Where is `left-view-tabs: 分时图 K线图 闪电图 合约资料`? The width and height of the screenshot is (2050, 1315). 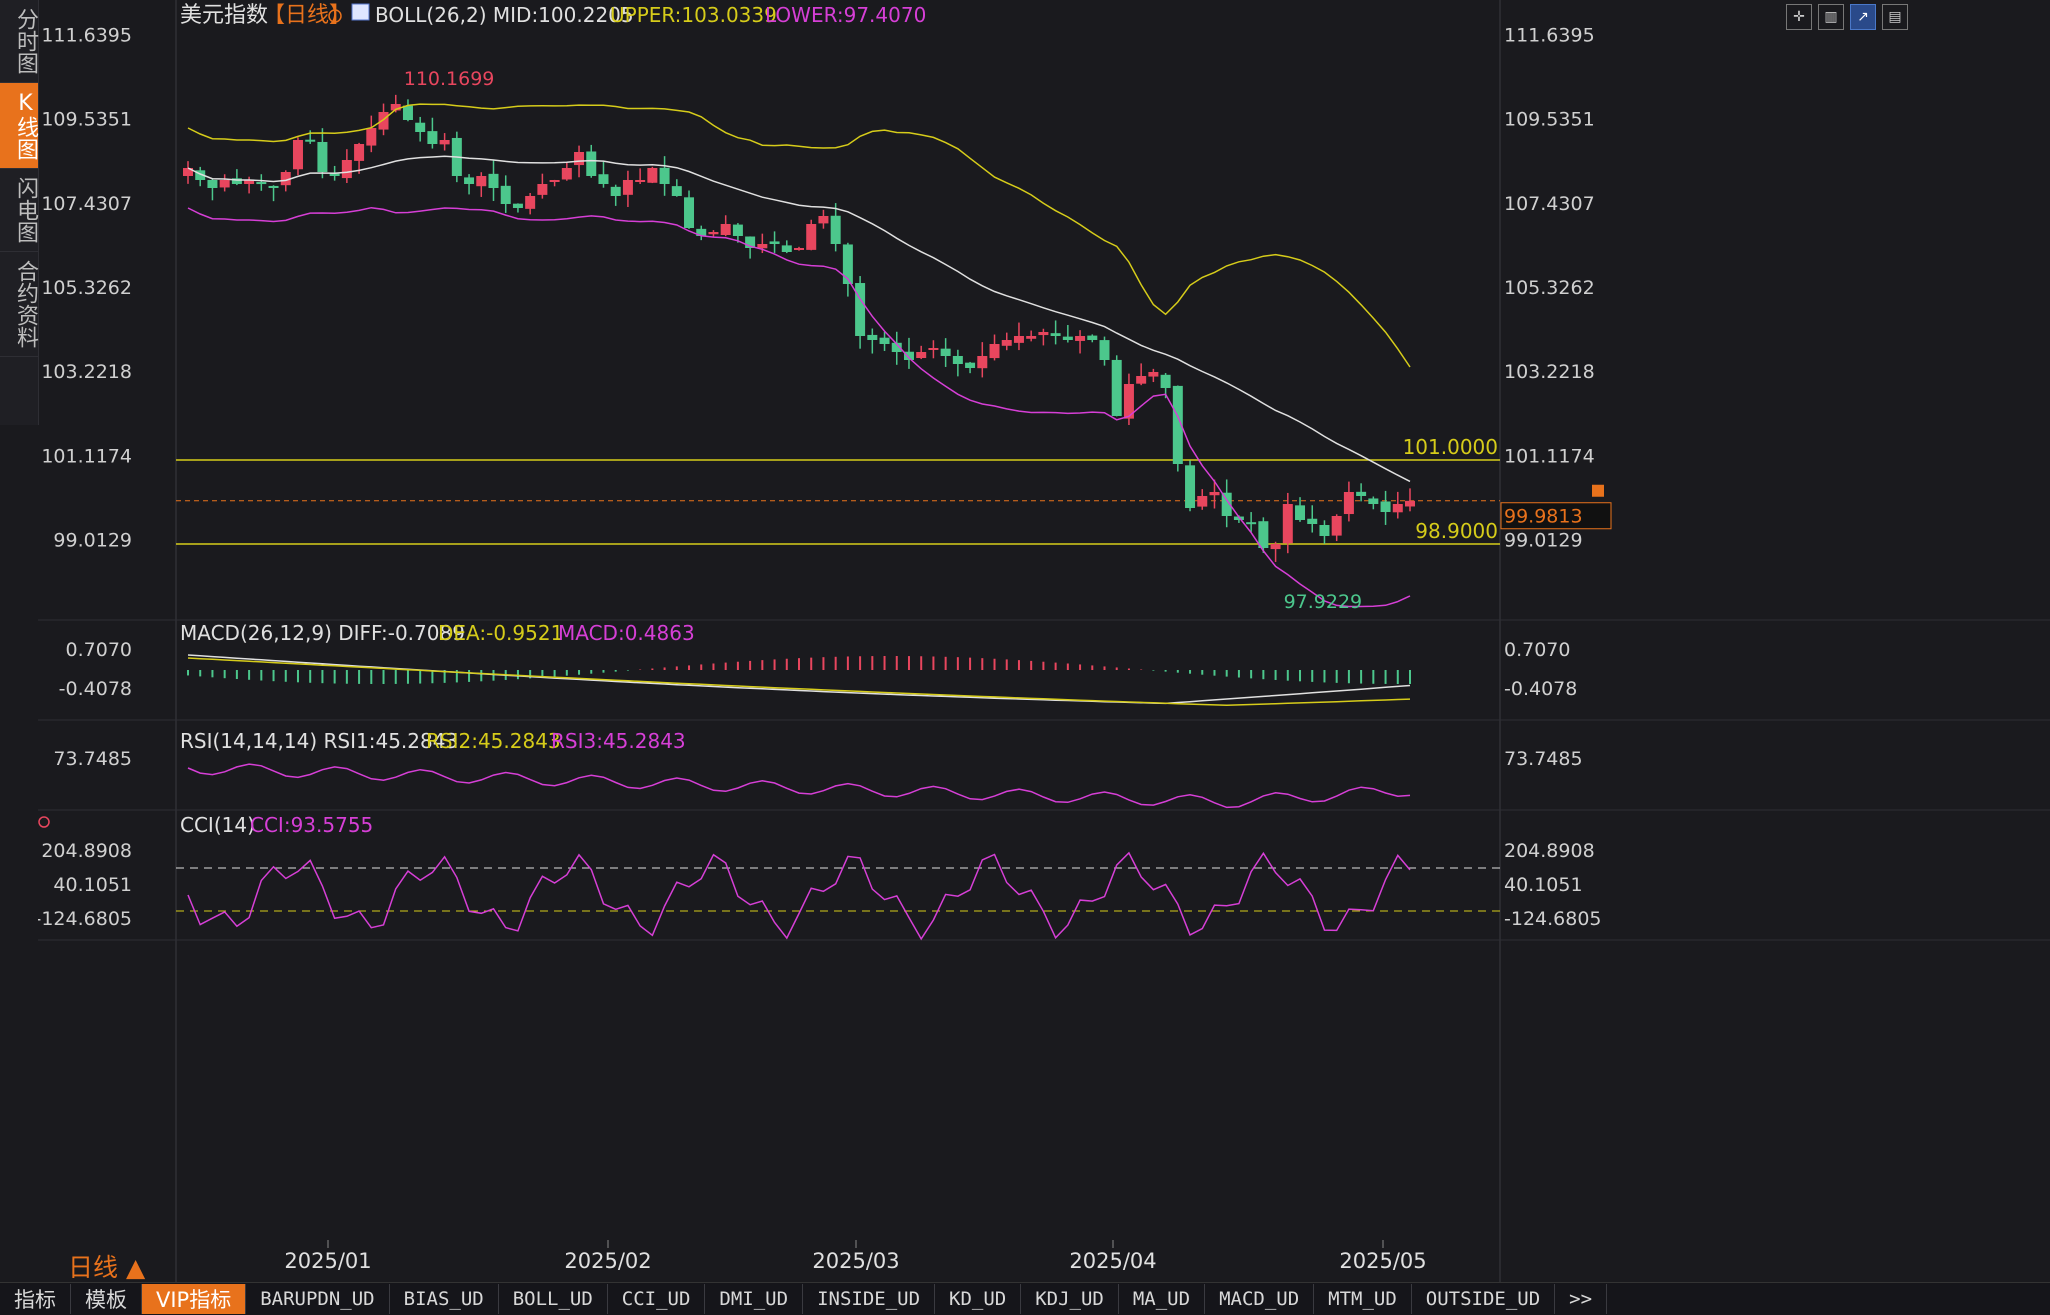 left-view-tabs: 分时图 K线图 闪电图 合约资料 is located at coordinates (19, 212).